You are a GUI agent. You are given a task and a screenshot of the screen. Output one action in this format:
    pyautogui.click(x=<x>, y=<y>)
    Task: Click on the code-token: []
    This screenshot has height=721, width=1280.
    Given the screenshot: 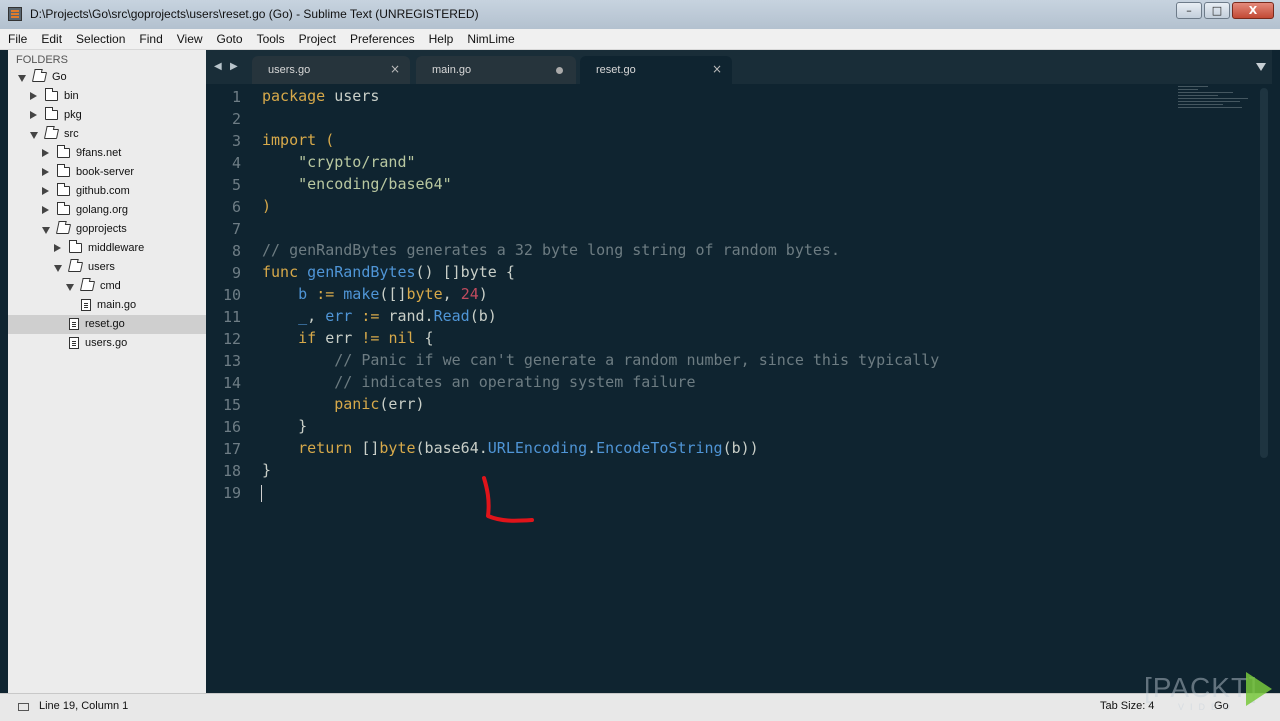 What is the action you would take?
    pyautogui.click(x=366, y=448)
    